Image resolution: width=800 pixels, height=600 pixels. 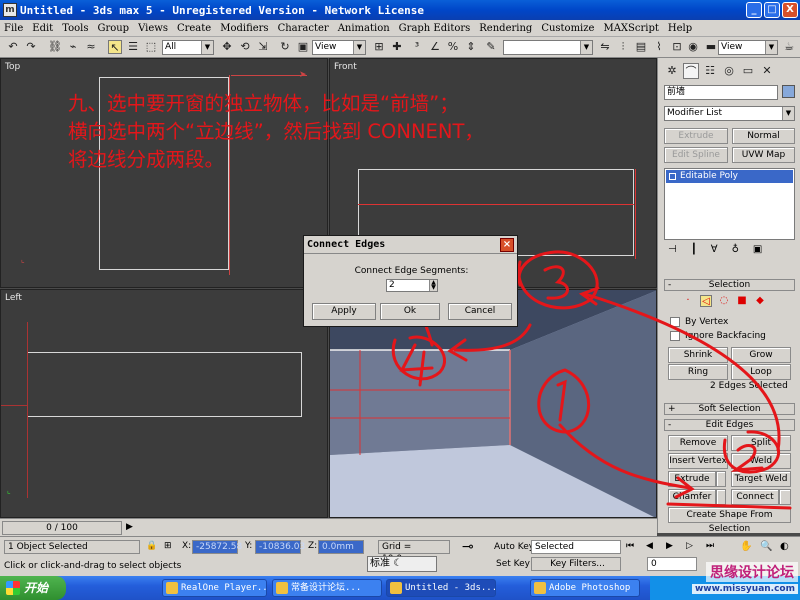 I want to click on rotate-icon: ↻, so click(x=285, y=47).